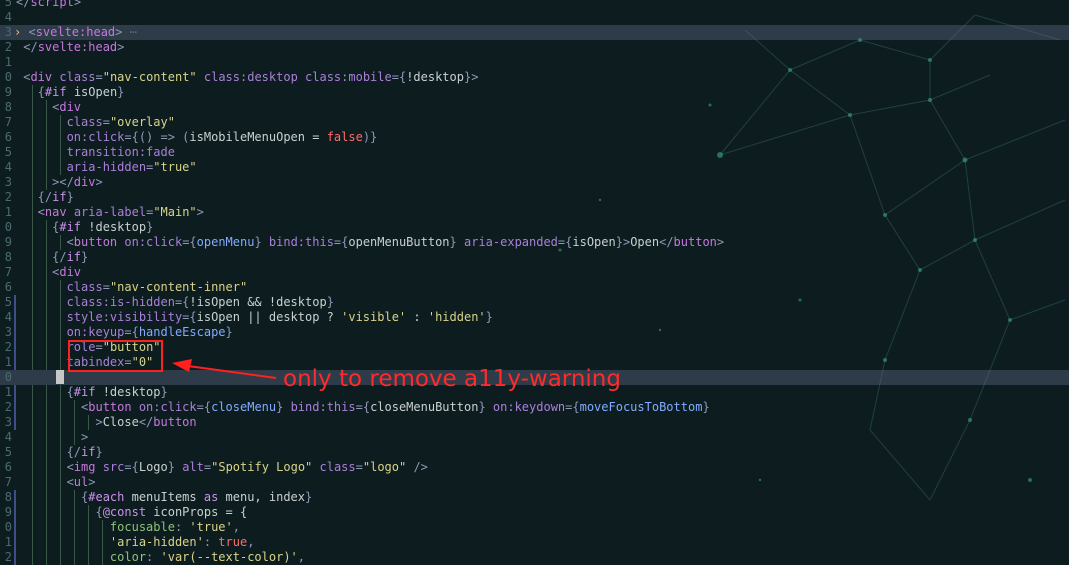  What do you see at coordinates (106, 167) in the screenshot?
I see `code-text: aria-hidden="true"` at bounding box center [106, 167].